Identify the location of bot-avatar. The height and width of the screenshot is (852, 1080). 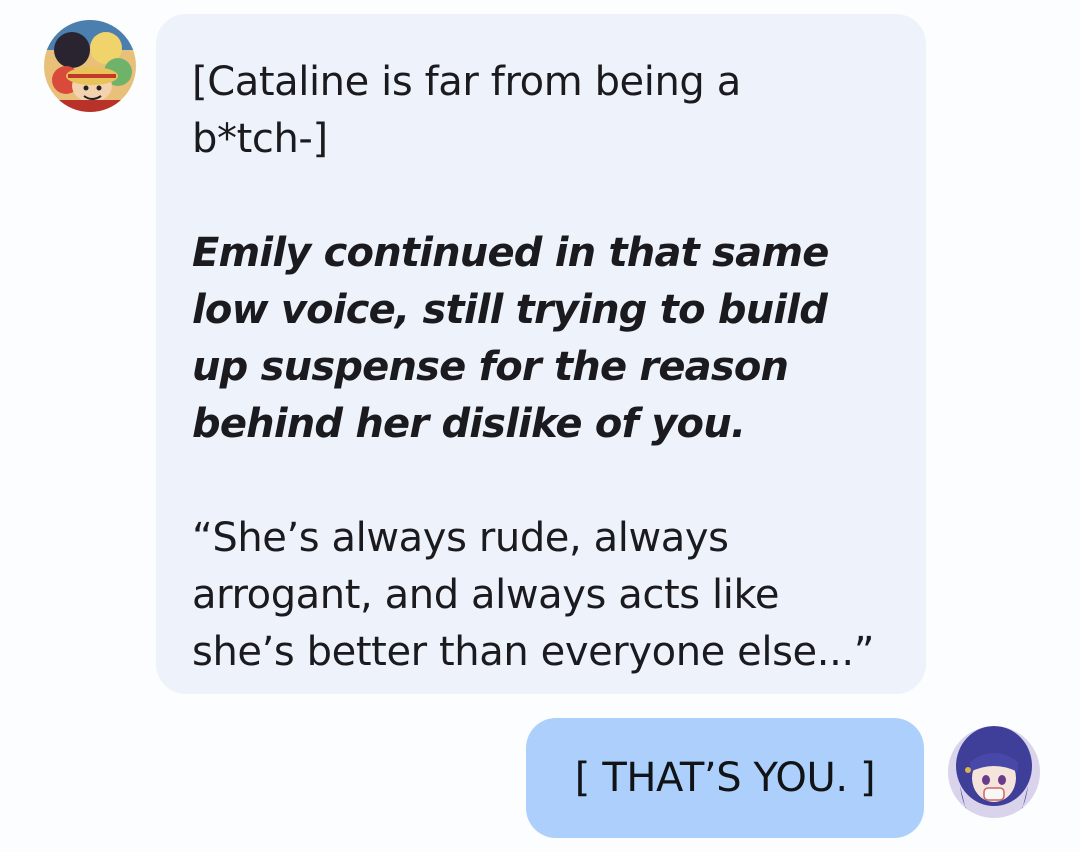
(90, 66).